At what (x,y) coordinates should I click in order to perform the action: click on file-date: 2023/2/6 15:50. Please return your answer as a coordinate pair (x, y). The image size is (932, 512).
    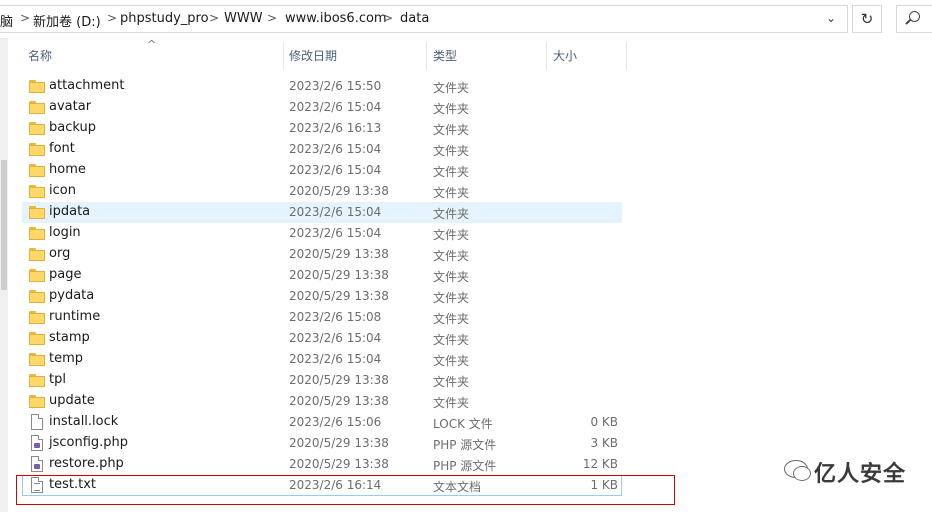
    Looking at the image, I should click on (335, 86).